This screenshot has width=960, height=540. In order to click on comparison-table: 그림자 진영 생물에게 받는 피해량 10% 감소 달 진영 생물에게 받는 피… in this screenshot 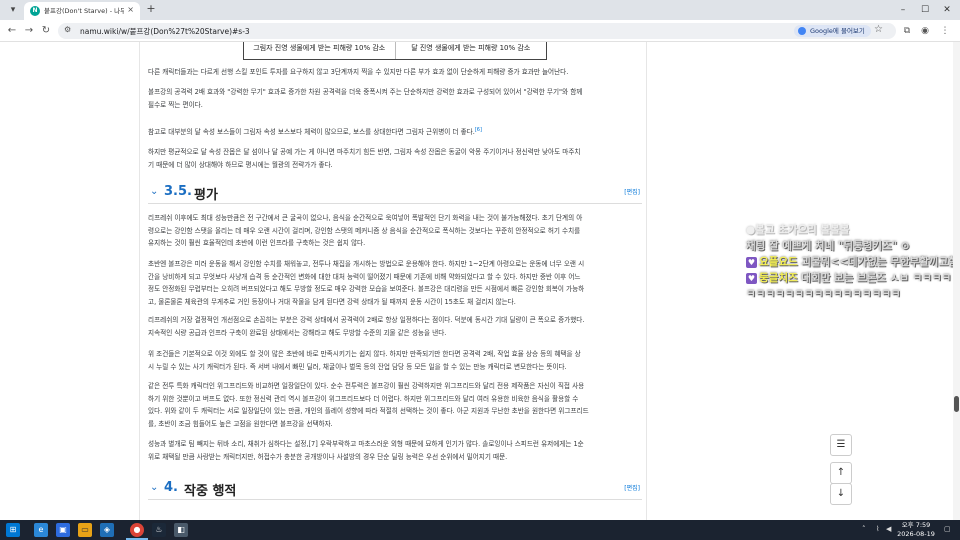, I will do `click(395, 51)`.